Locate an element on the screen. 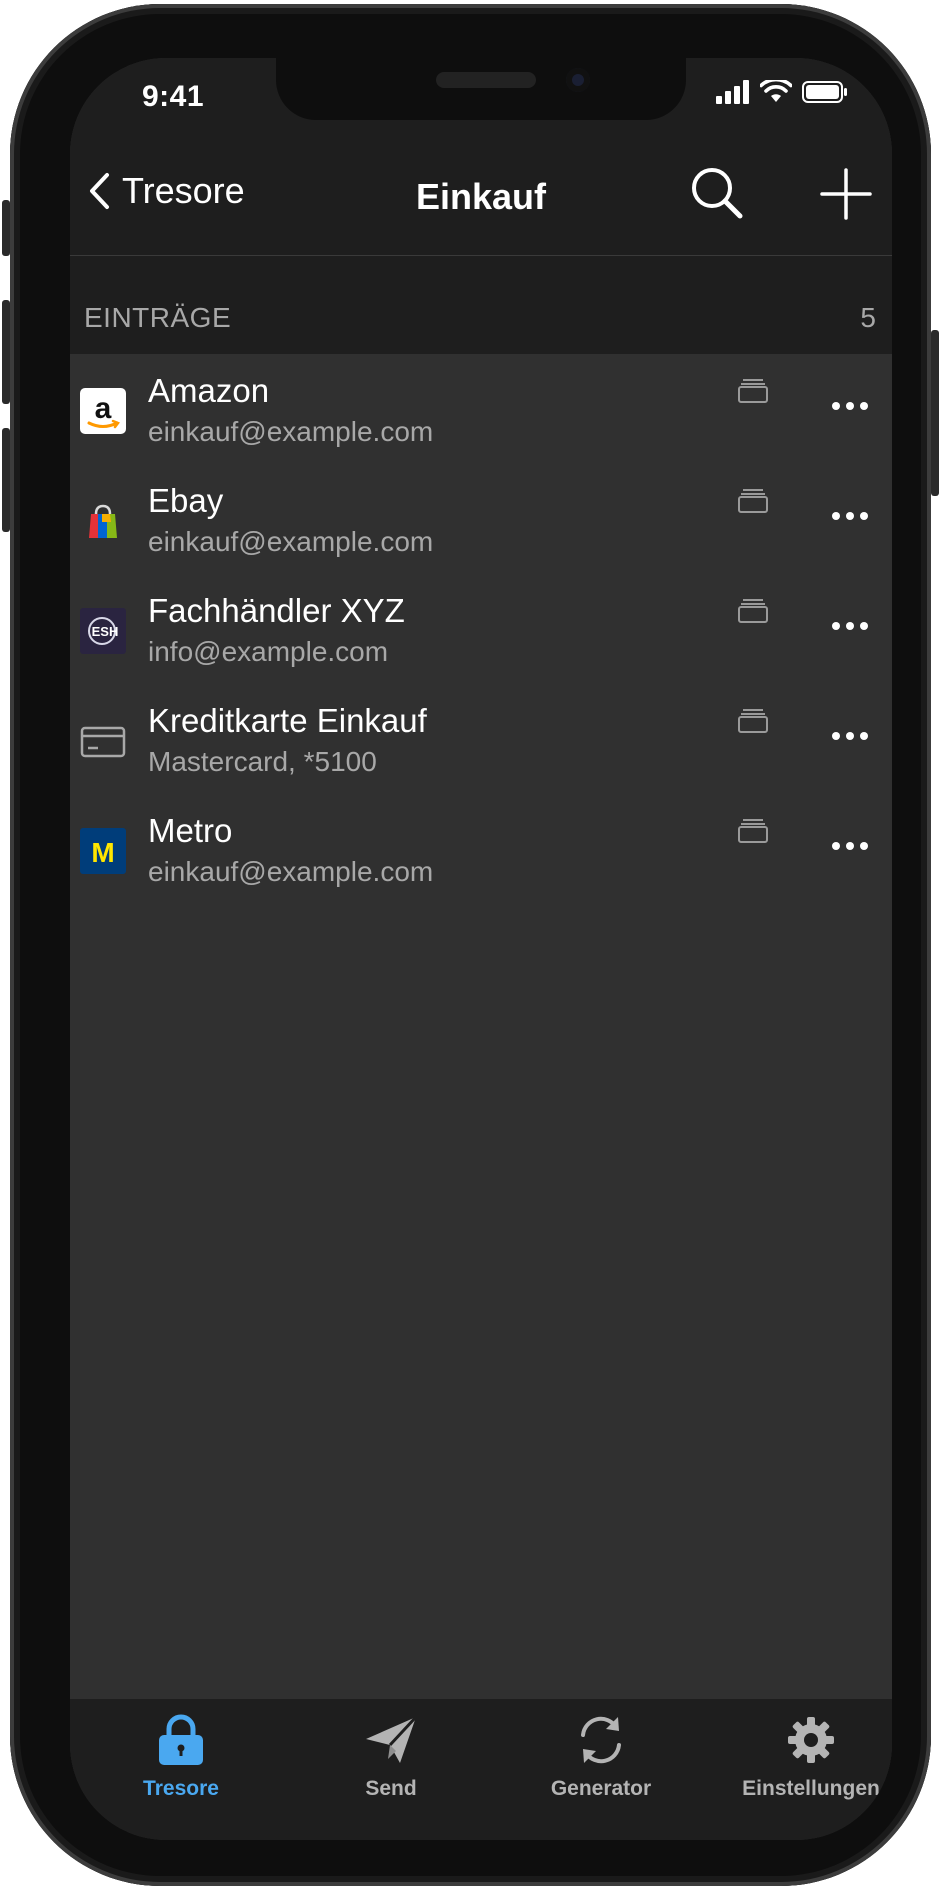  esh-logo-icon: ESH is located at coordinates (103, 631).